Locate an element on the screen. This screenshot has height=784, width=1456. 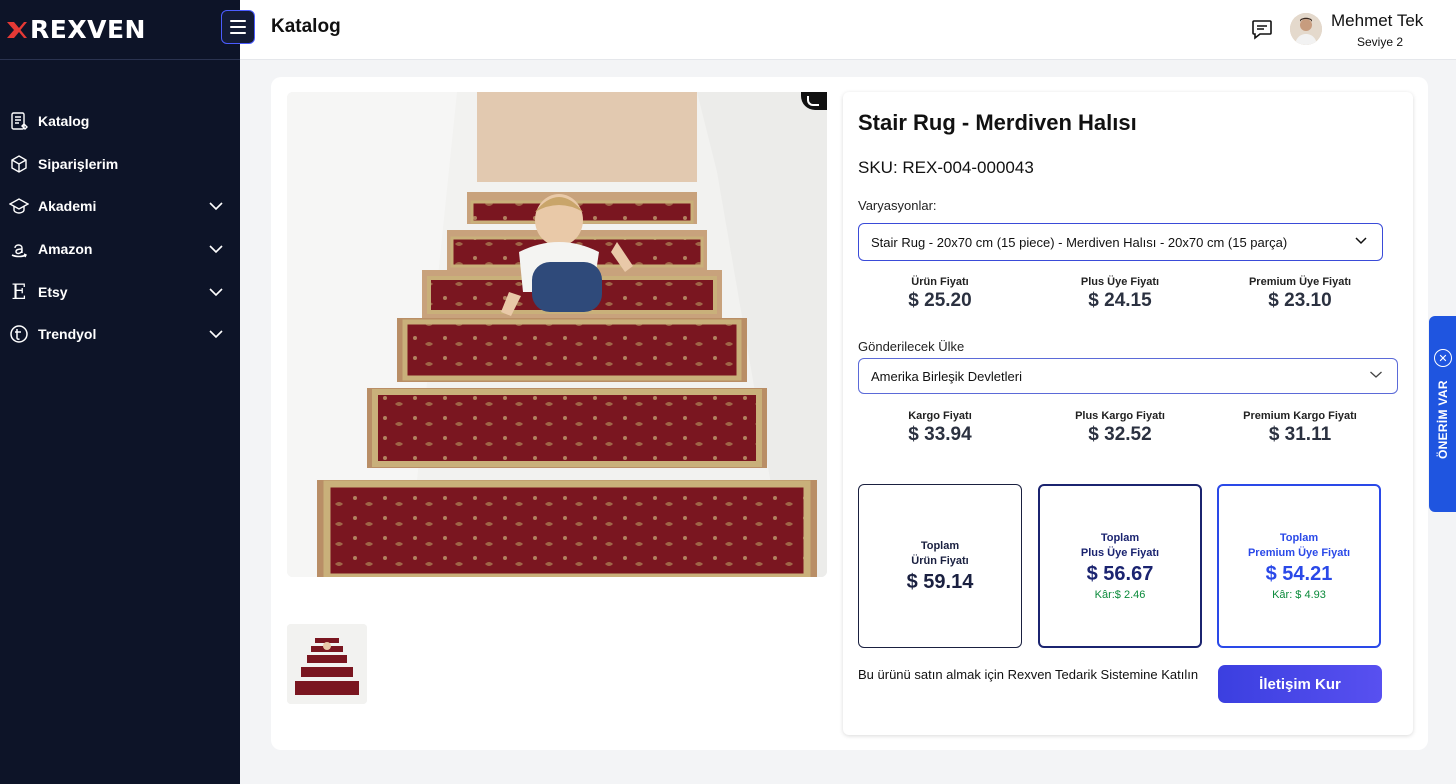
price-value: $ 23.10 is located at coordinates (1300, 300).